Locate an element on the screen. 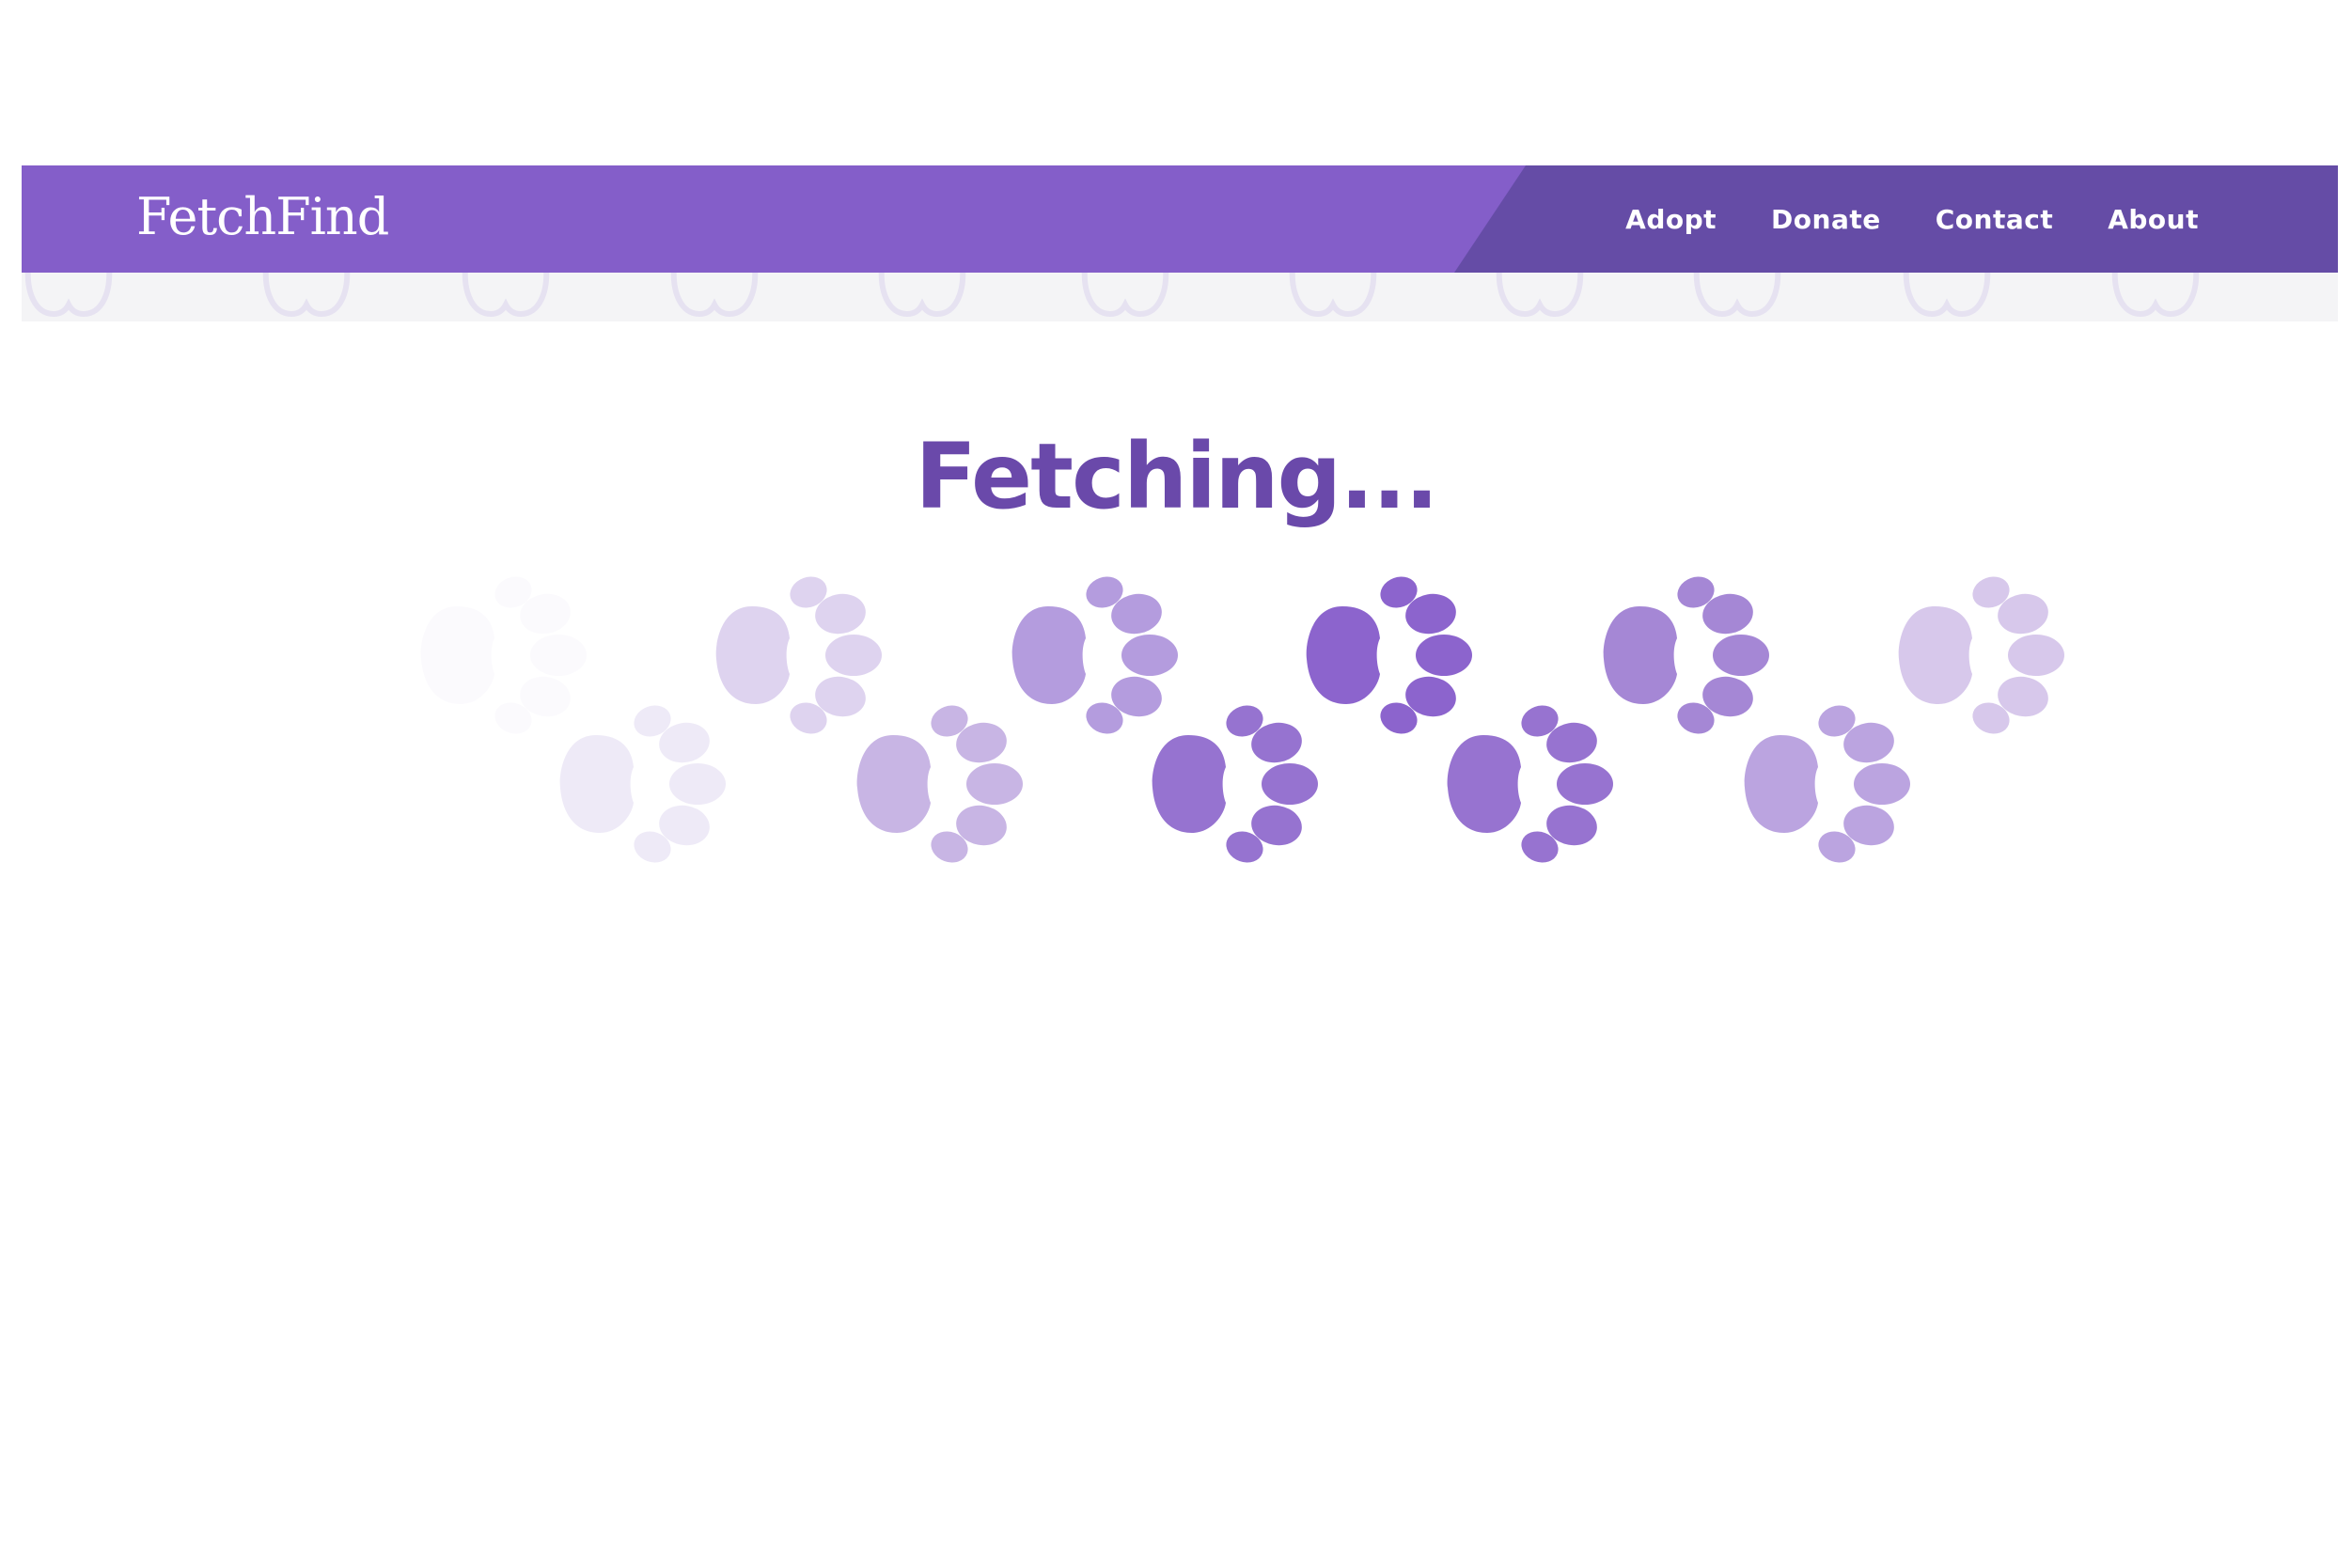 This screenshot has width=2352, height=1568. paw-loader is located at coordinates (1242, 719).